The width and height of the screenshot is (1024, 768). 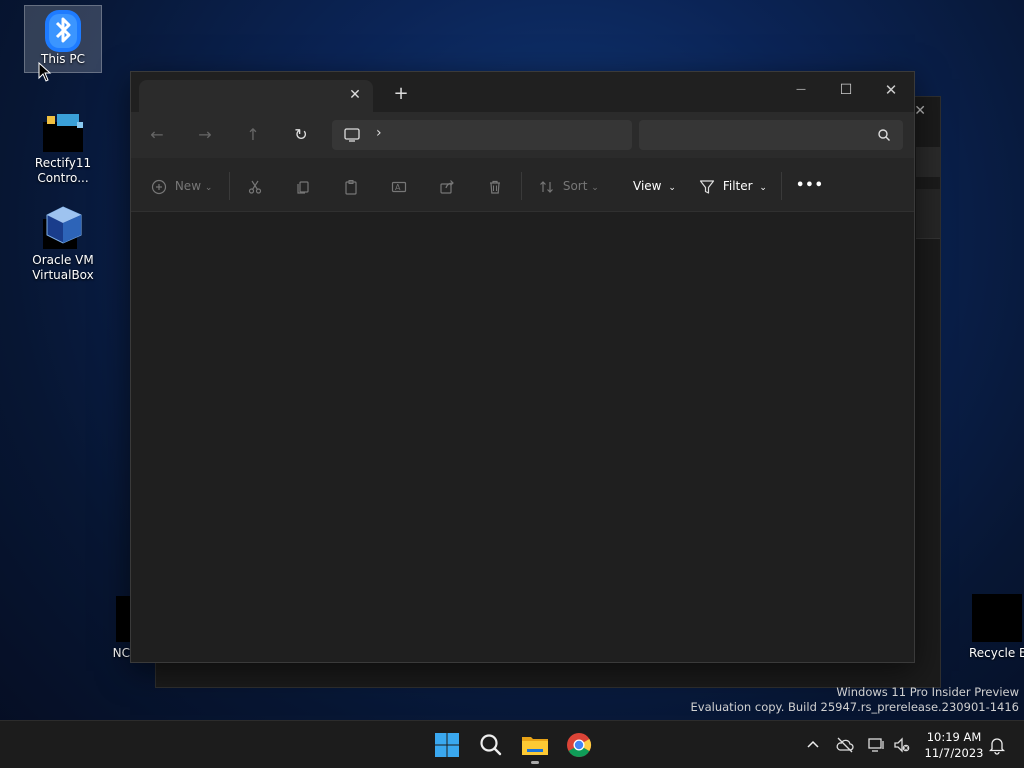 I want to click on share-button, so click(x=447, y=186).